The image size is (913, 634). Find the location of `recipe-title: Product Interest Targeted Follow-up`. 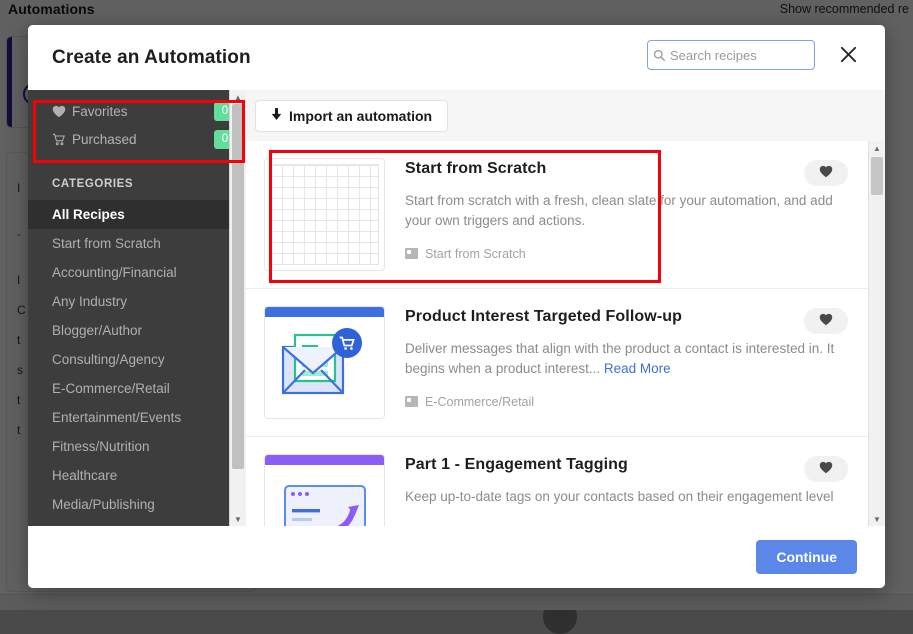

recipe-title: Product Interest Targeted Follow-up is located at coordinates (626, 317).